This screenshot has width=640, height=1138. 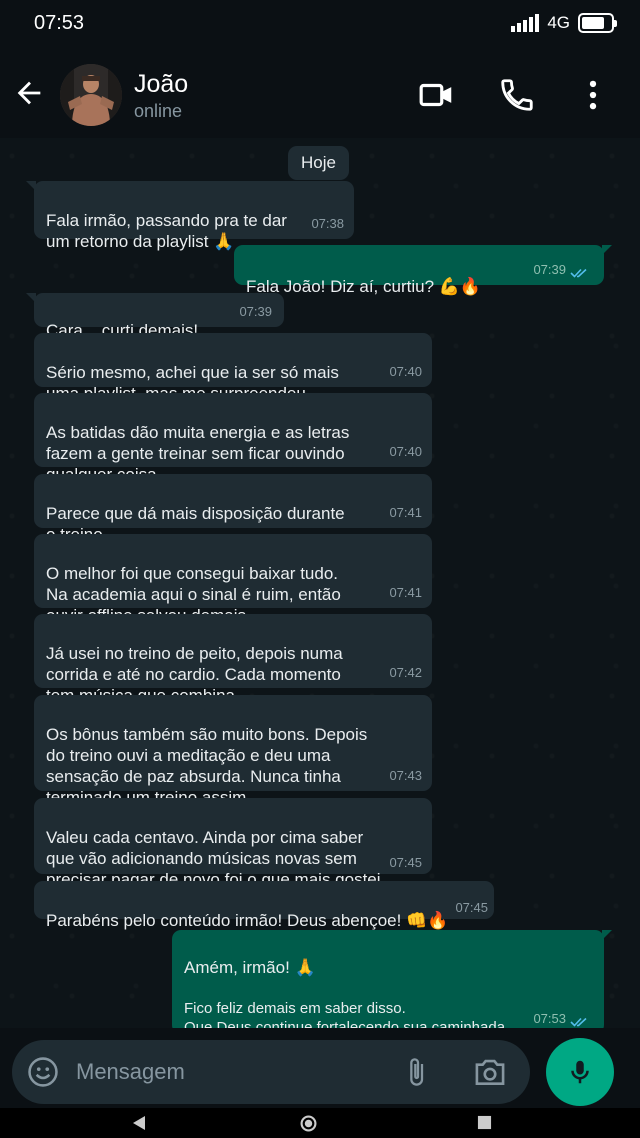 What do you see at coordinates (308, 1123) in the screenshot?
I see `nav-home-icon` at bounding box center [308, 1123].